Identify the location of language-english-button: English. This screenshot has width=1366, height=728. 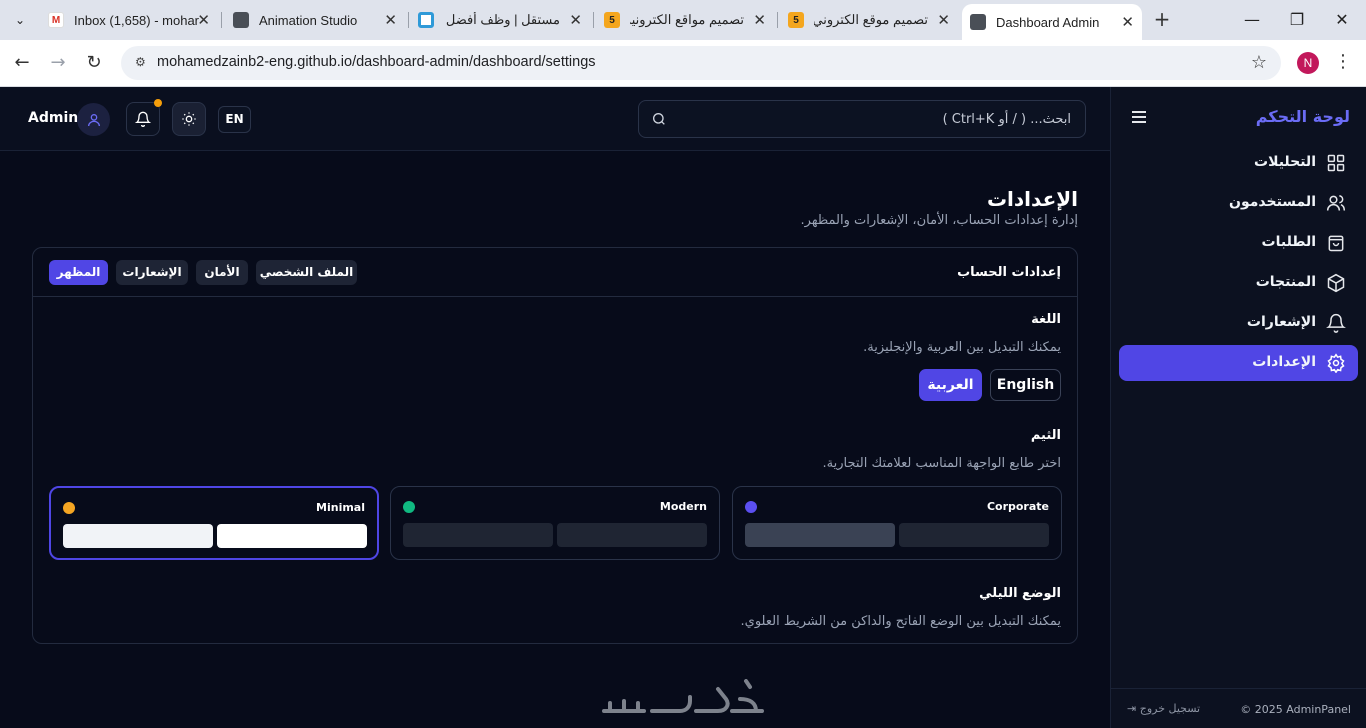
(1025, 385).